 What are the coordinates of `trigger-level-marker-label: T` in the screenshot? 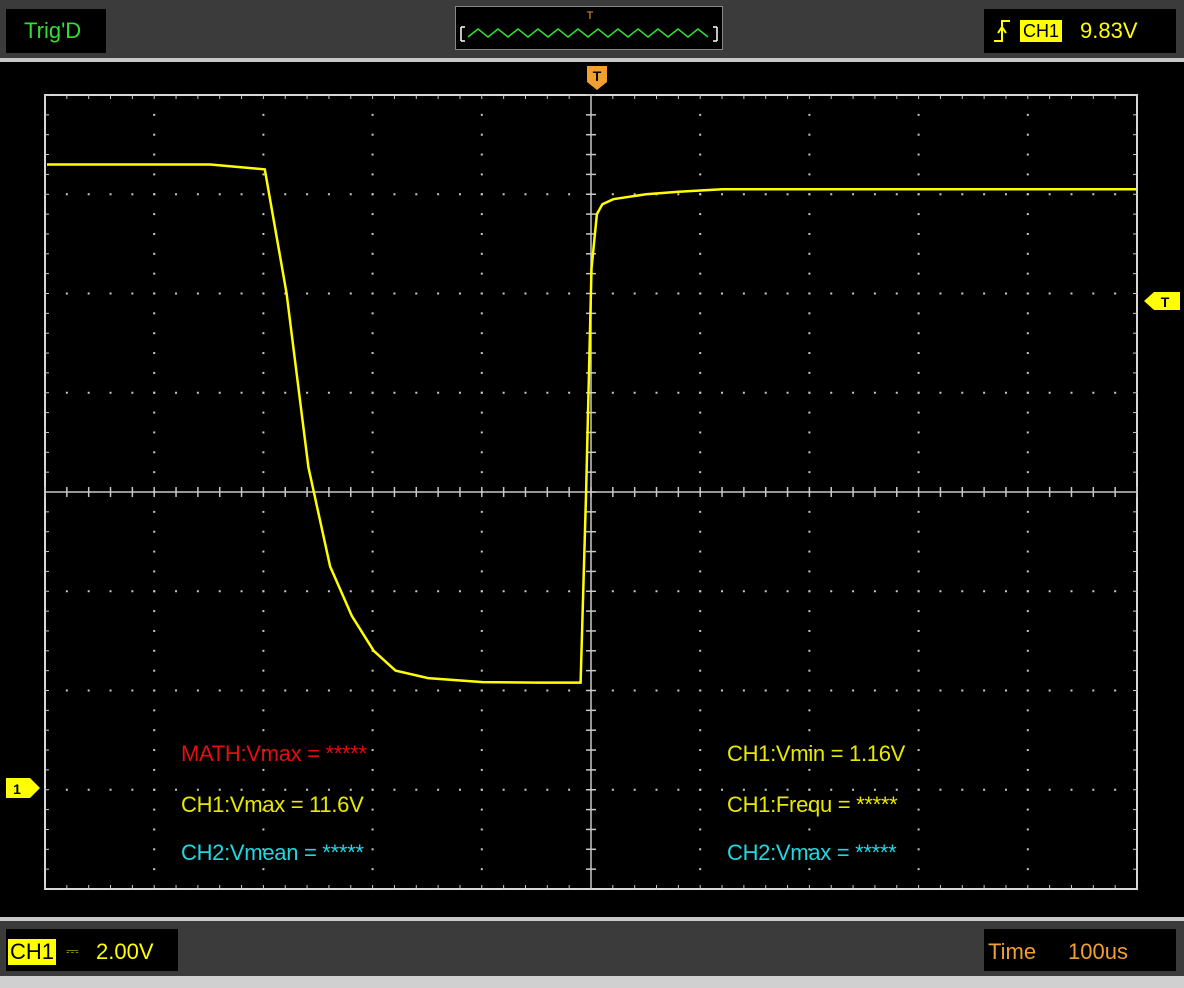 It's located at (1165, 302).